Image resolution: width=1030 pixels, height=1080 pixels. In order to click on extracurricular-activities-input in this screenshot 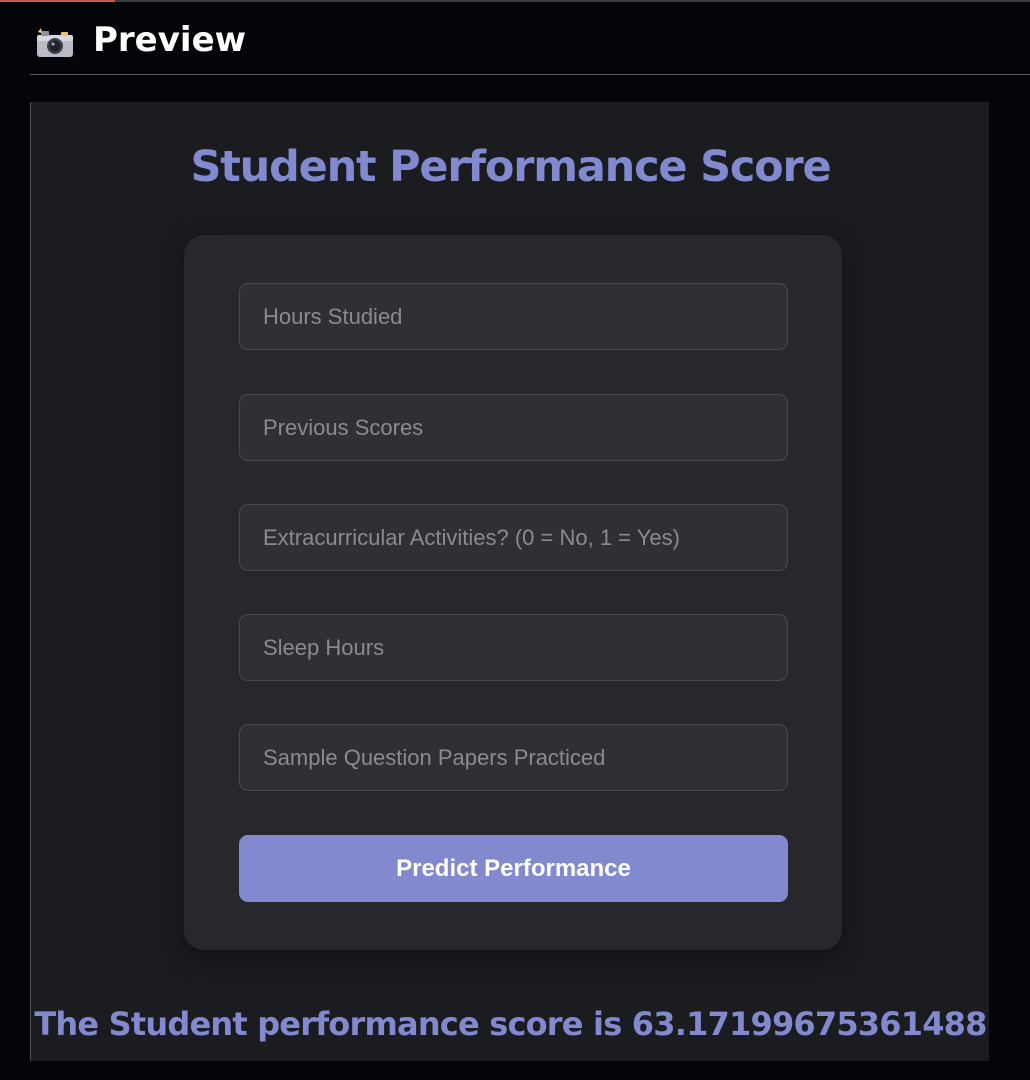, I will do `click(513, 537)`.